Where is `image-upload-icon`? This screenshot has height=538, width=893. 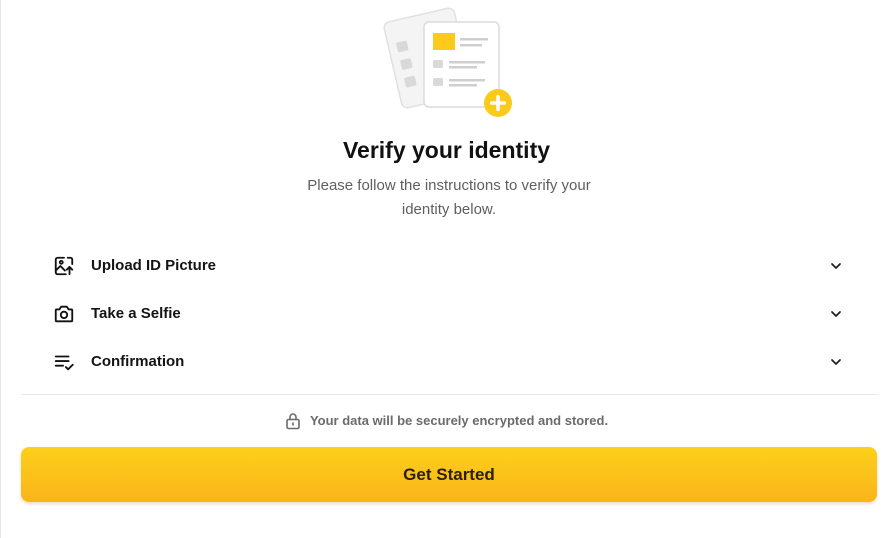 image-upload-icon is located at coordinates (64, 266).